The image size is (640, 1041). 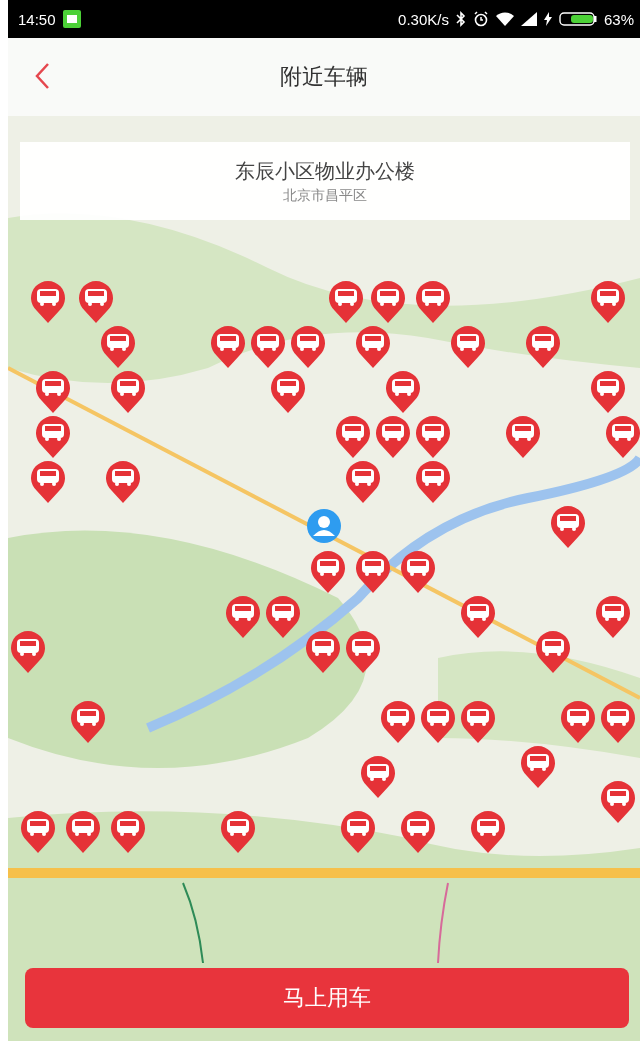 I want to click on bluetooth-icon, so click(x=460, y=19).